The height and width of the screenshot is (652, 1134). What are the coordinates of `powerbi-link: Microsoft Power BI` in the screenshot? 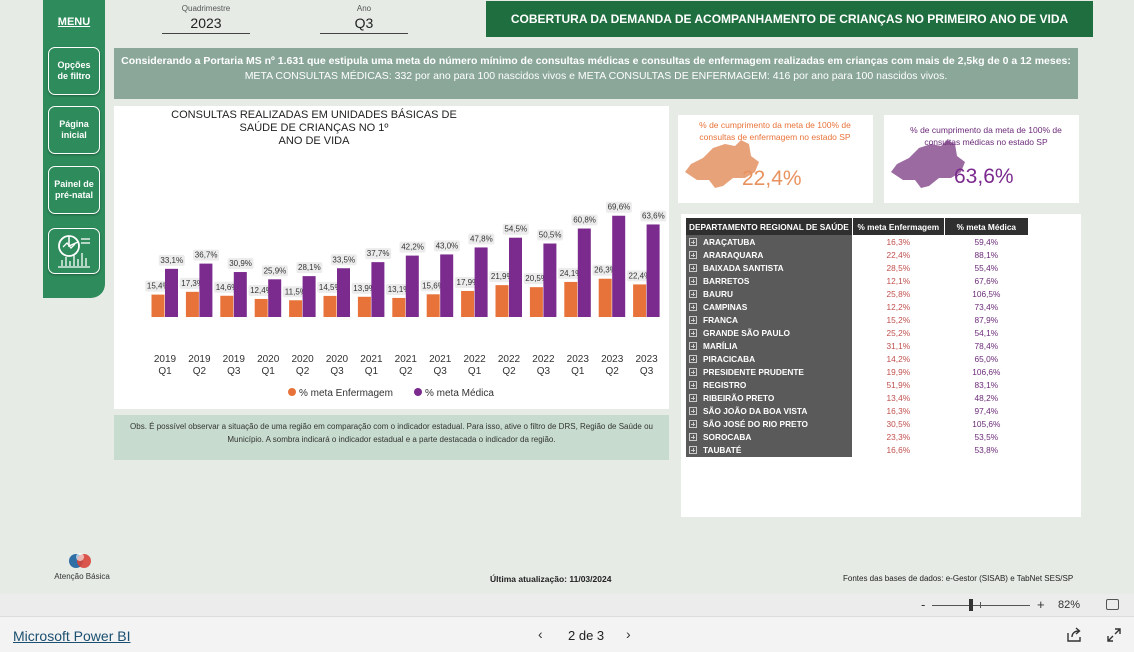 It's located at (71, 636).